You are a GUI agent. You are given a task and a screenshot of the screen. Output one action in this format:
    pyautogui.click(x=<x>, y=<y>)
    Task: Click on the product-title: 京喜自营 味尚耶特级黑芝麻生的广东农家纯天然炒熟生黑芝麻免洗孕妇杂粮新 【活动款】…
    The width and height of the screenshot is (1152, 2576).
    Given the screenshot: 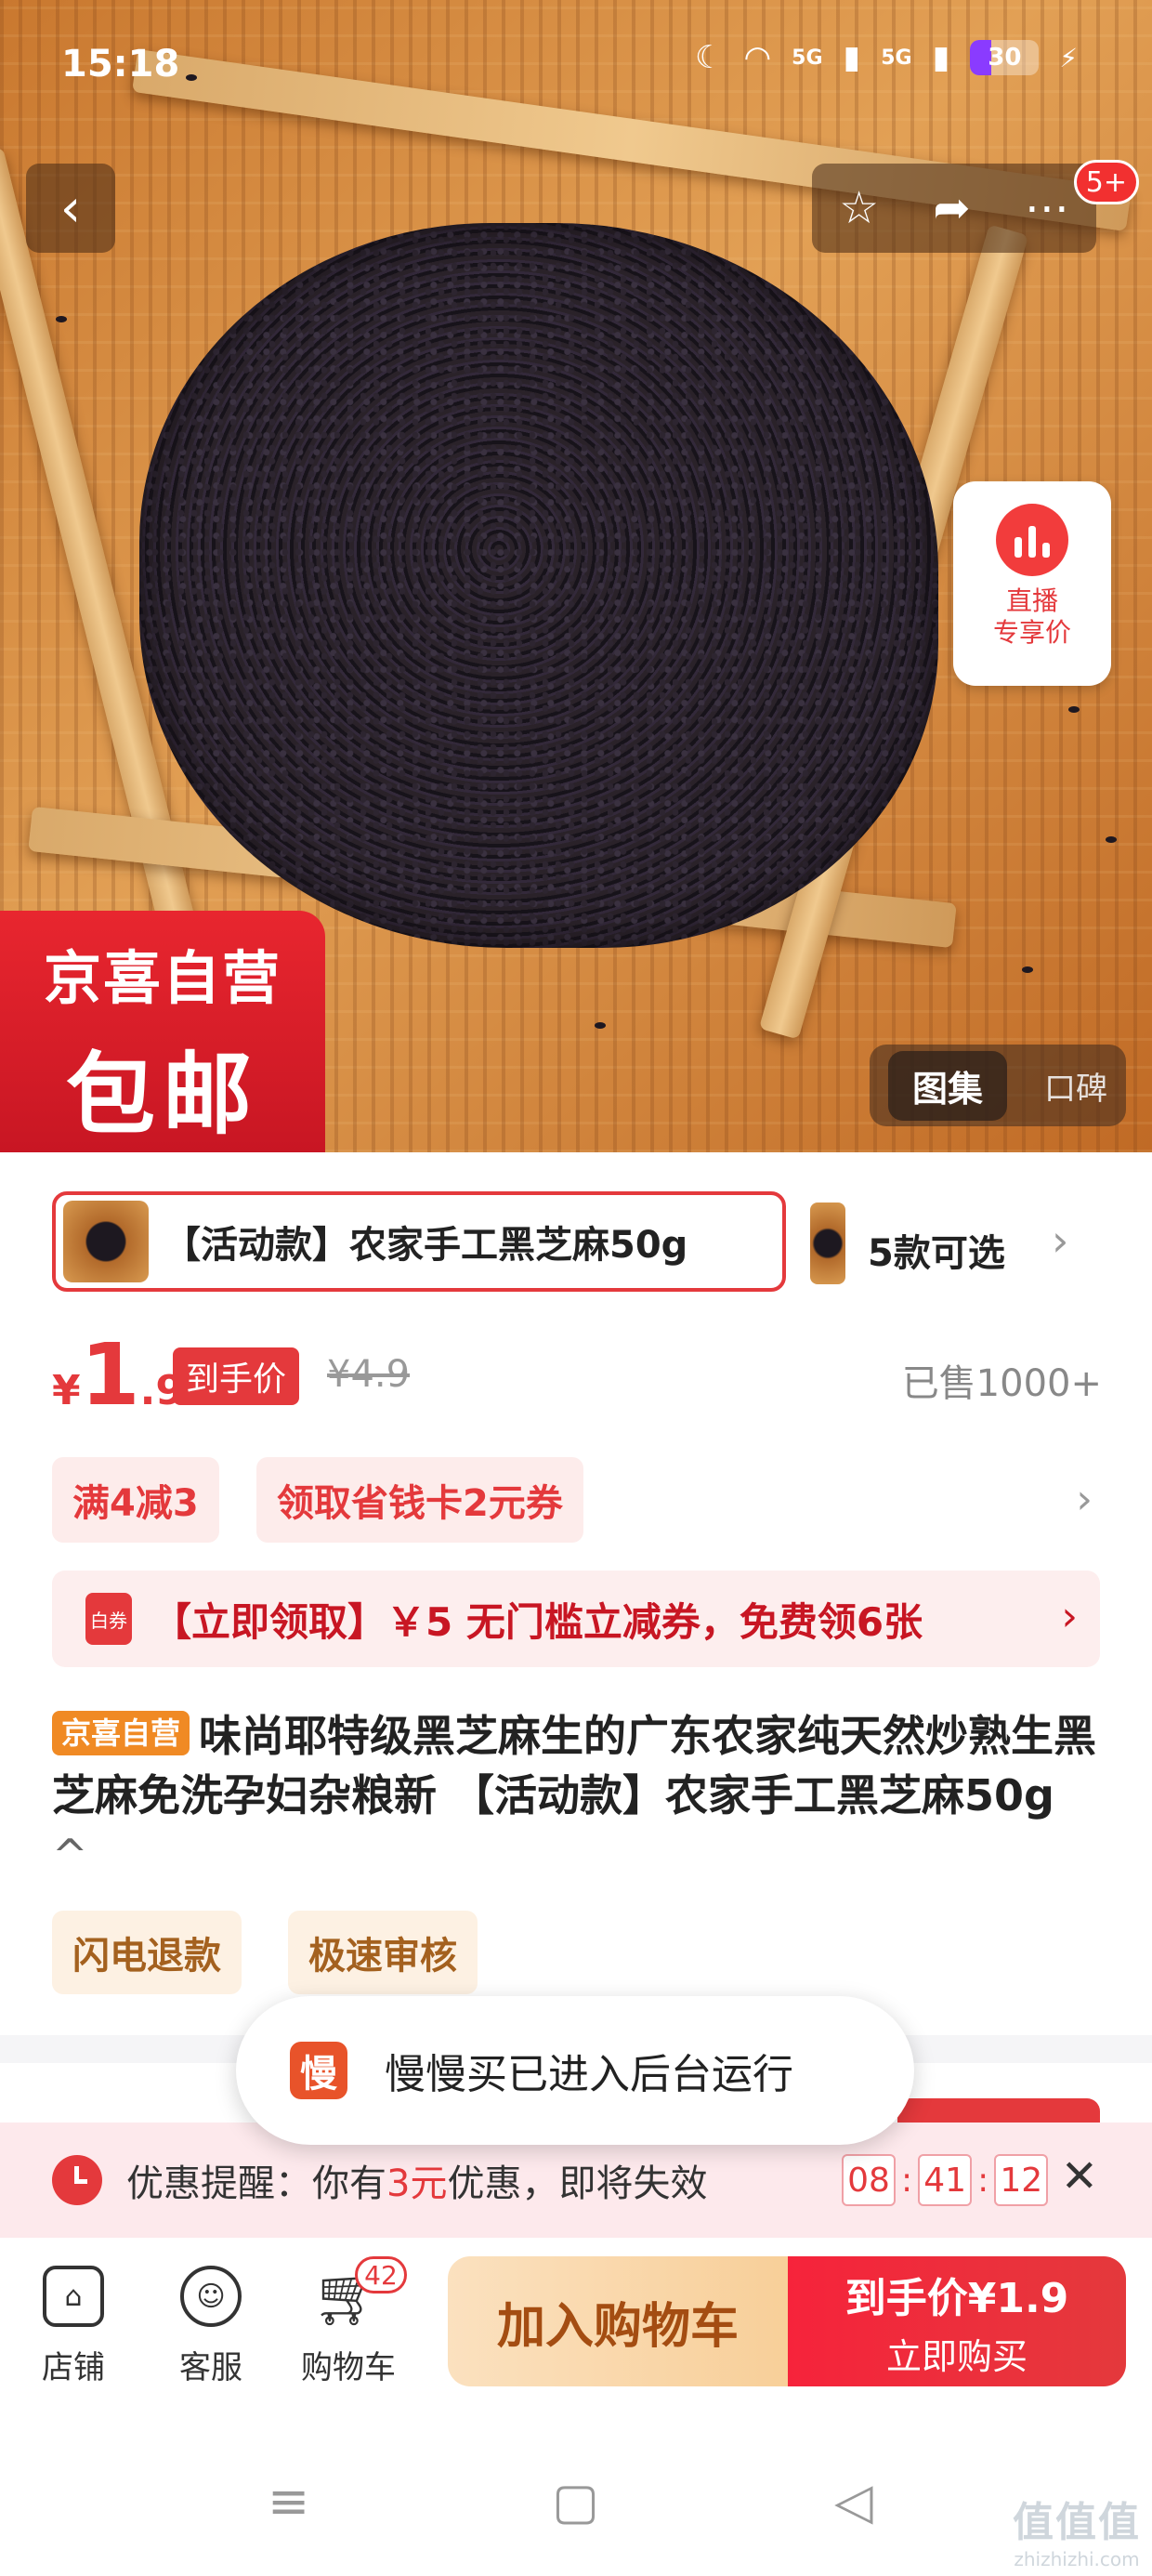 What is the action you would take?
    pyautogui.click(x=577, y=1795)
    